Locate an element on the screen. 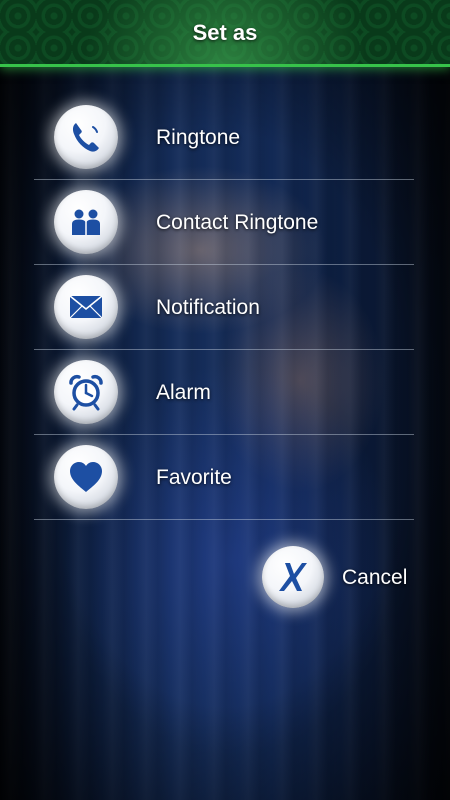 Image resolution: width=450 pixels, height=800 pixels. menu-item-label: Alarm is located at coordinates (183, 392).